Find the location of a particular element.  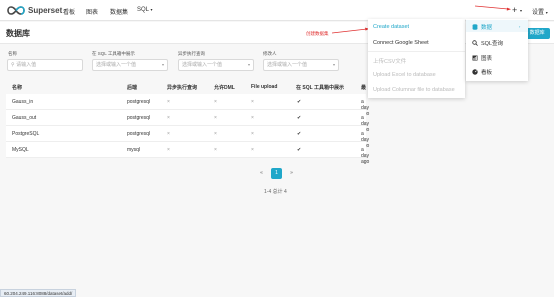

nav-sql-label: SQL is located at coordinates (143, 10).